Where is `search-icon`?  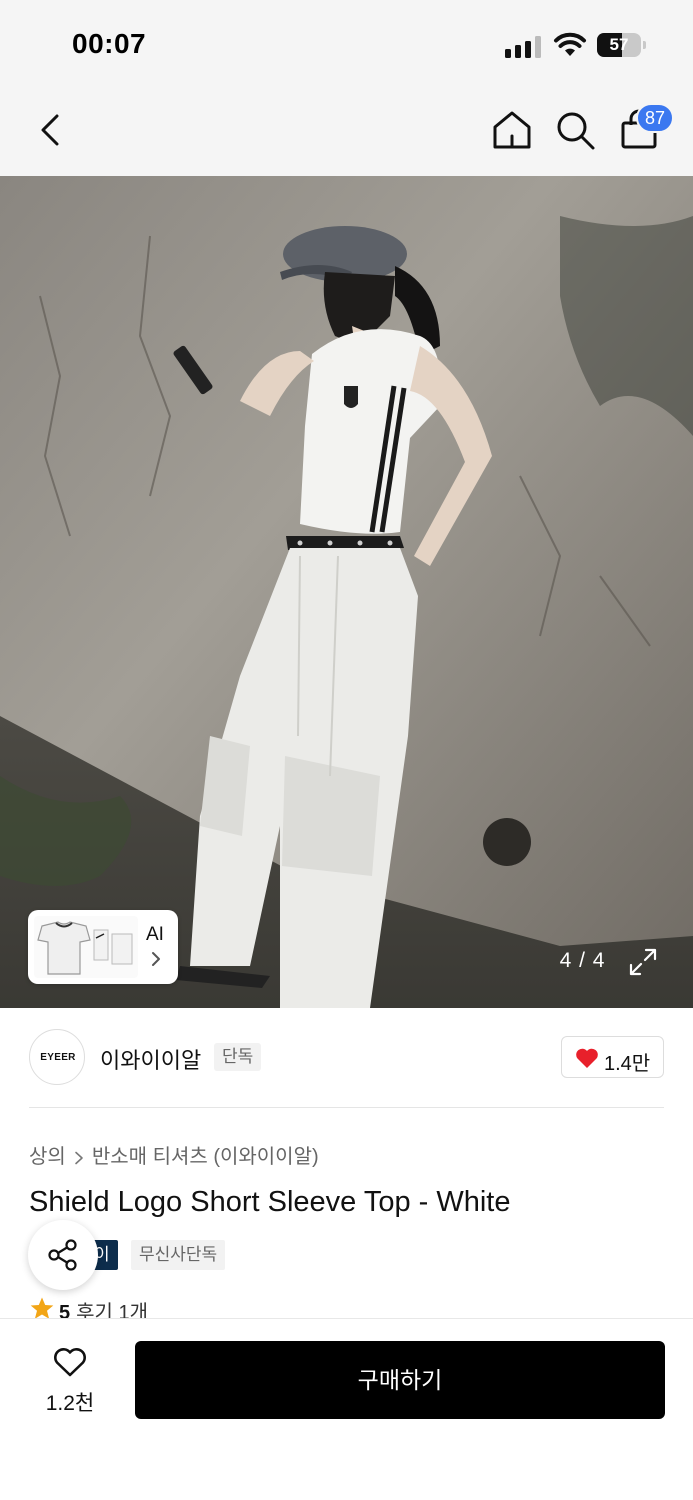
search-icon is located at coordinates (576, 131).